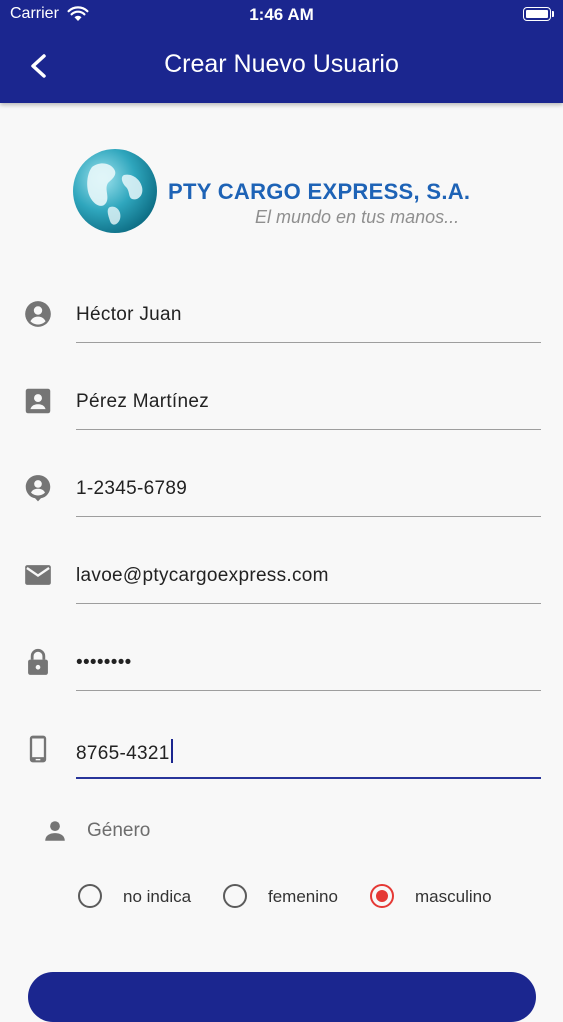  I want to click on text-cursor, so click(171, 751).